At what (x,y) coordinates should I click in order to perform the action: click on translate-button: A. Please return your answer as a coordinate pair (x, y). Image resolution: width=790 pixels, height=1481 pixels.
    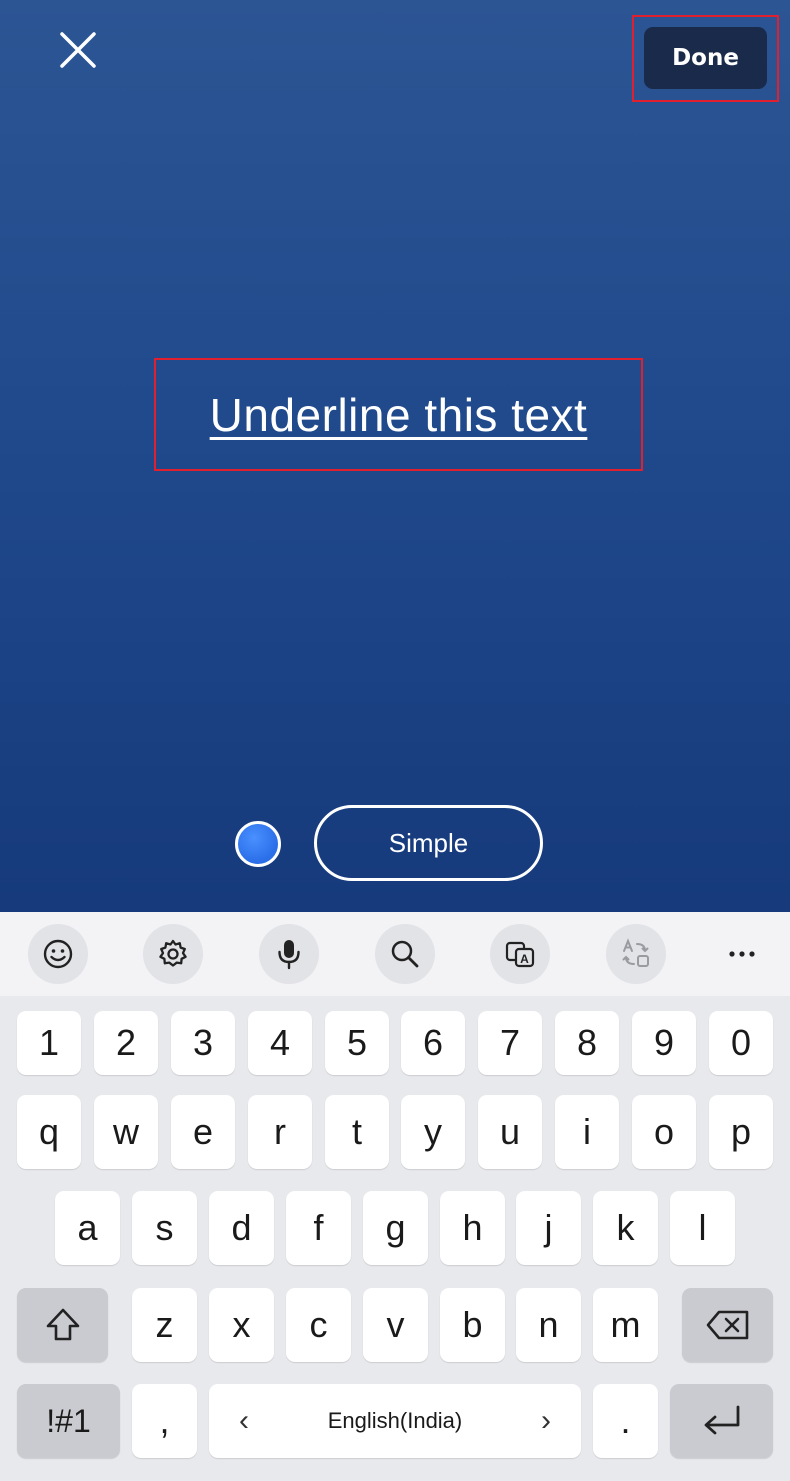
    Looking at the image, I should click on (520, 954).